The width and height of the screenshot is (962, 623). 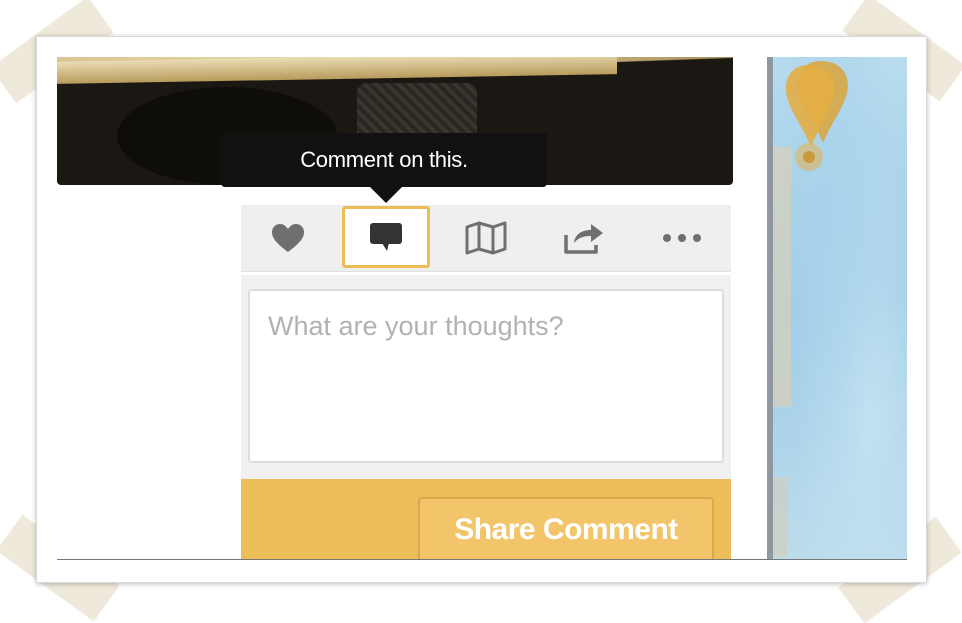 I want to click on comment-button, so click(x=386, y=237).